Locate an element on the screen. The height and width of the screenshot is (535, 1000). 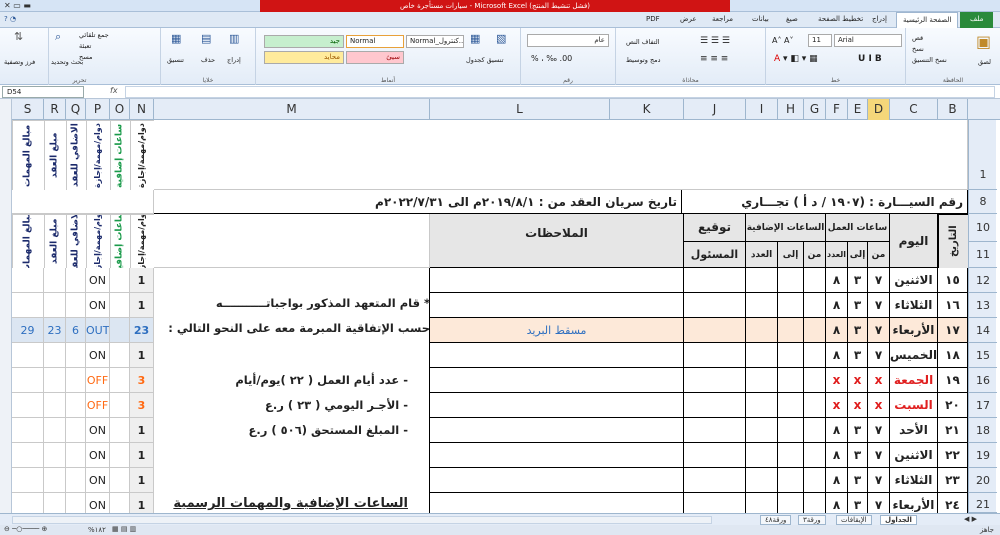
table-format-icon: ▦ is located at coordinates (475, 38).